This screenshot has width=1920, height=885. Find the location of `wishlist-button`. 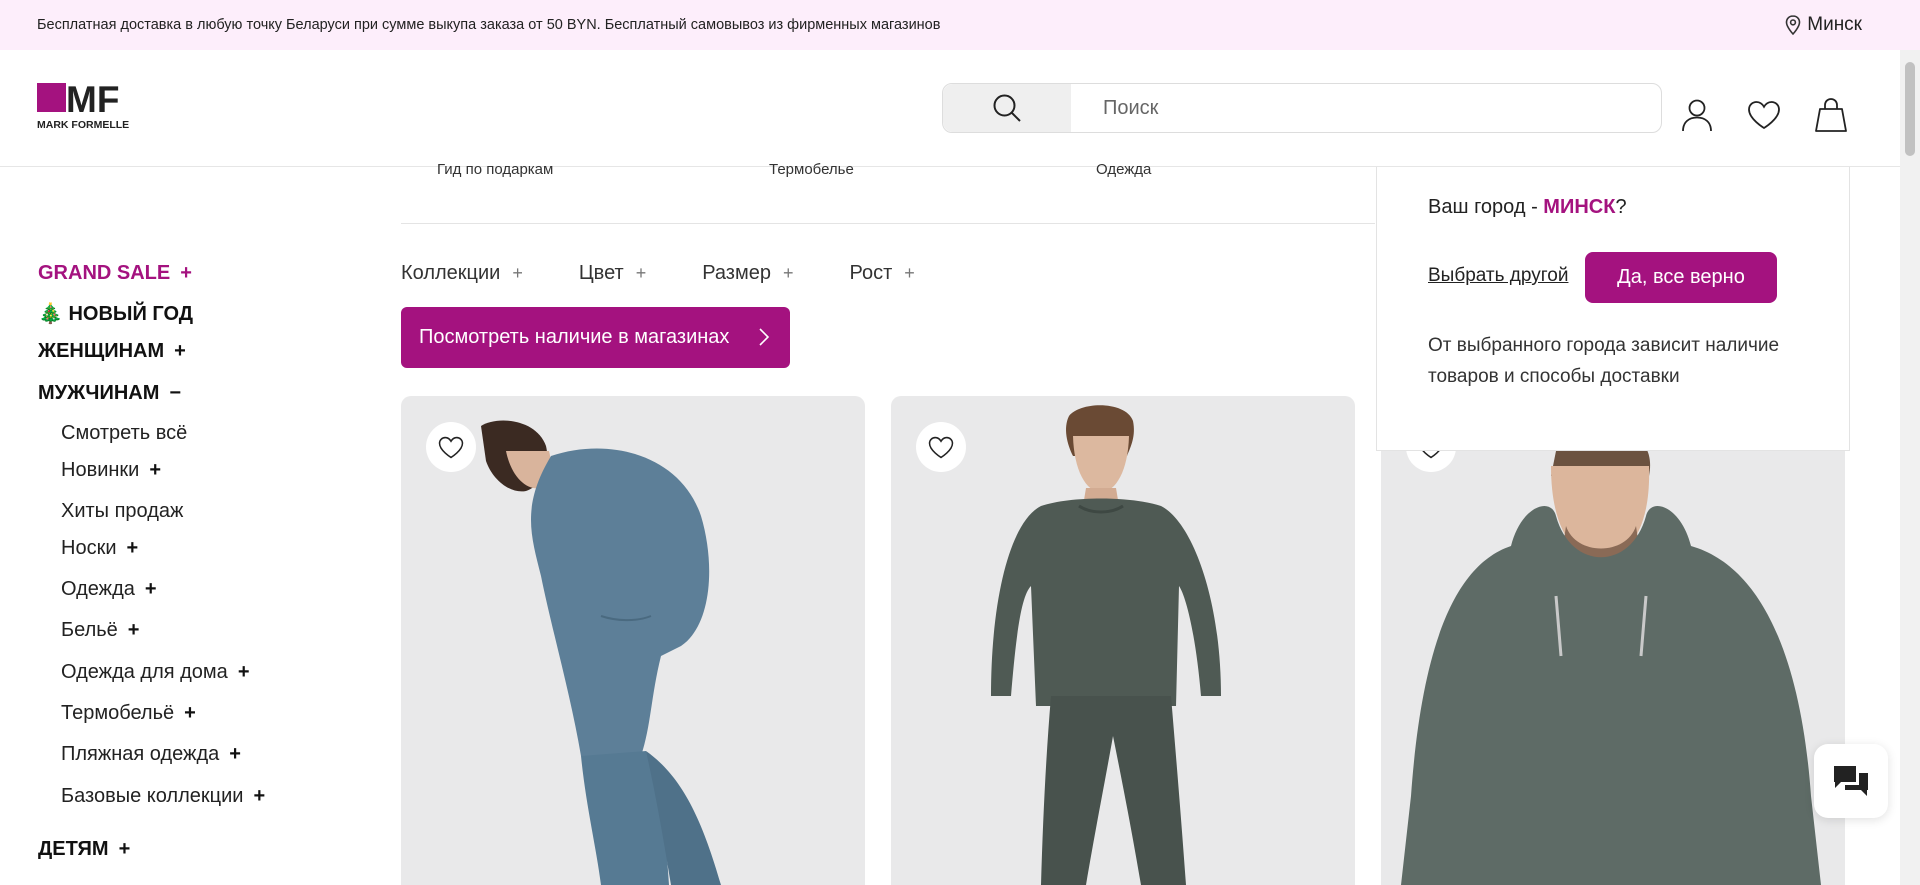

wishlist-button is located at coordinates (1764, 115).